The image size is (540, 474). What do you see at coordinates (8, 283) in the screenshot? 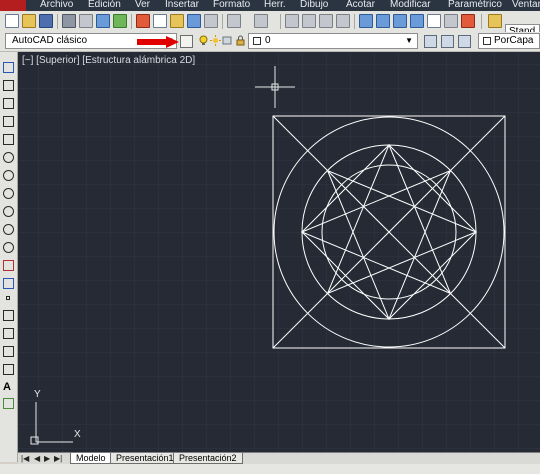
I see `make-block-icon` at bounding box center [8, 283].